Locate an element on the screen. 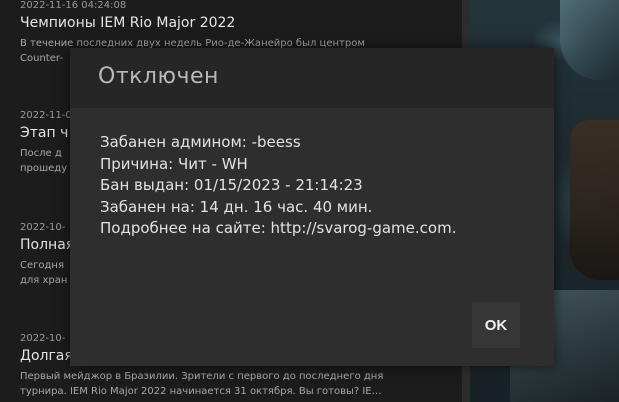 The width and height of the screenshot is (619, 402). ban-issued-line: Бан выдан: 01/15/2023 - 21:14:23 is located at coordinates (231, 185).